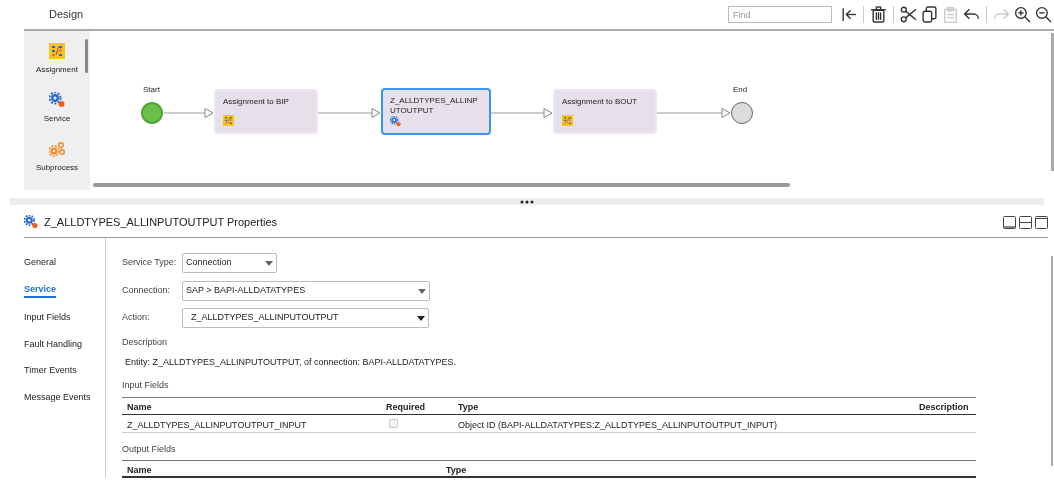  Describe the element at coordinates (944, 407) in the screenshot. I see `column-header: Description` at that location.